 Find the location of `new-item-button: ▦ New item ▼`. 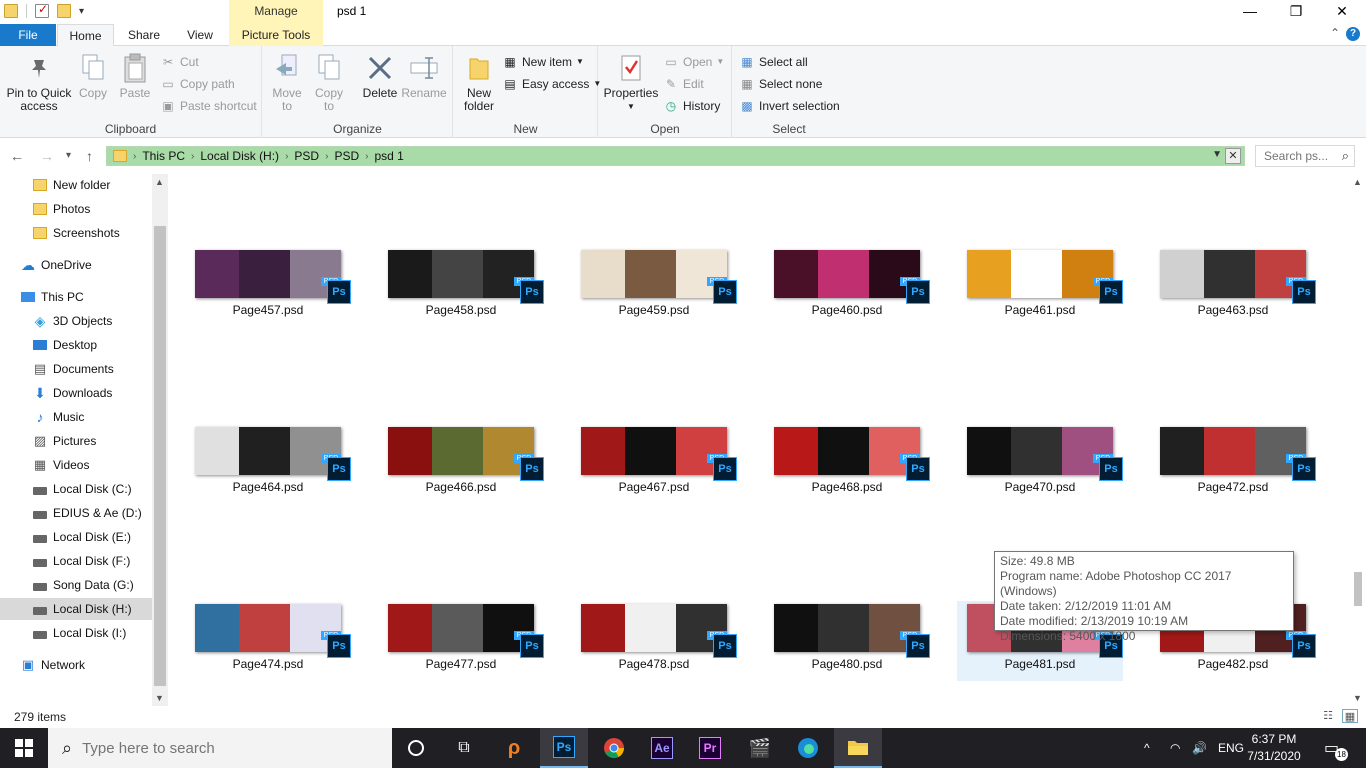

new-item-button: ▦ New item ▼ is located at coordinates (543, 62).